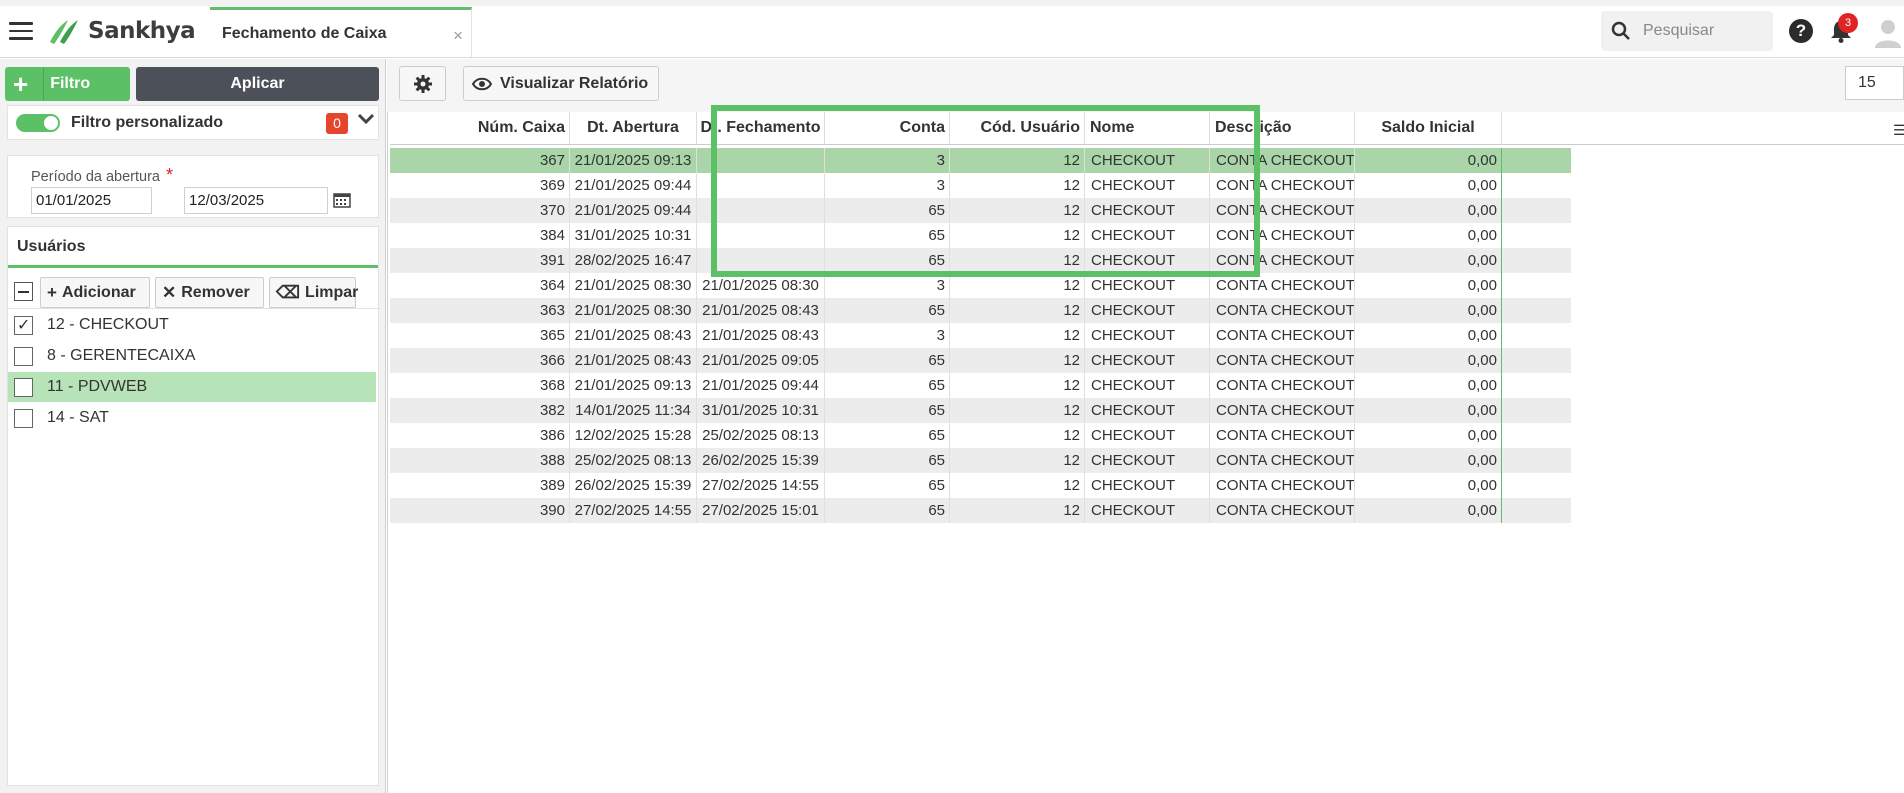  I want to click on col-nome-header: Nome, so click(1147, 128).